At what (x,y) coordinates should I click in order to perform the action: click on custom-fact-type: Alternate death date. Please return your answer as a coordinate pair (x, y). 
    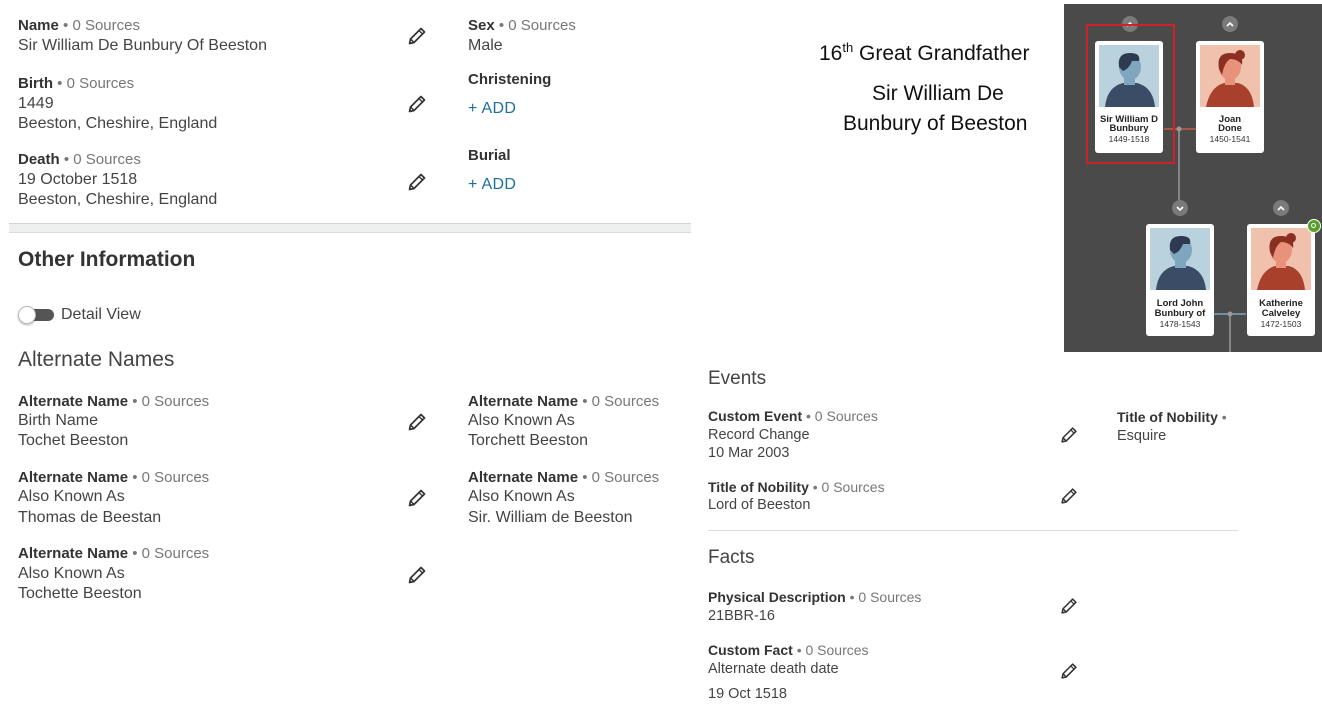
    Looking at the image, I should click on (773, 669).